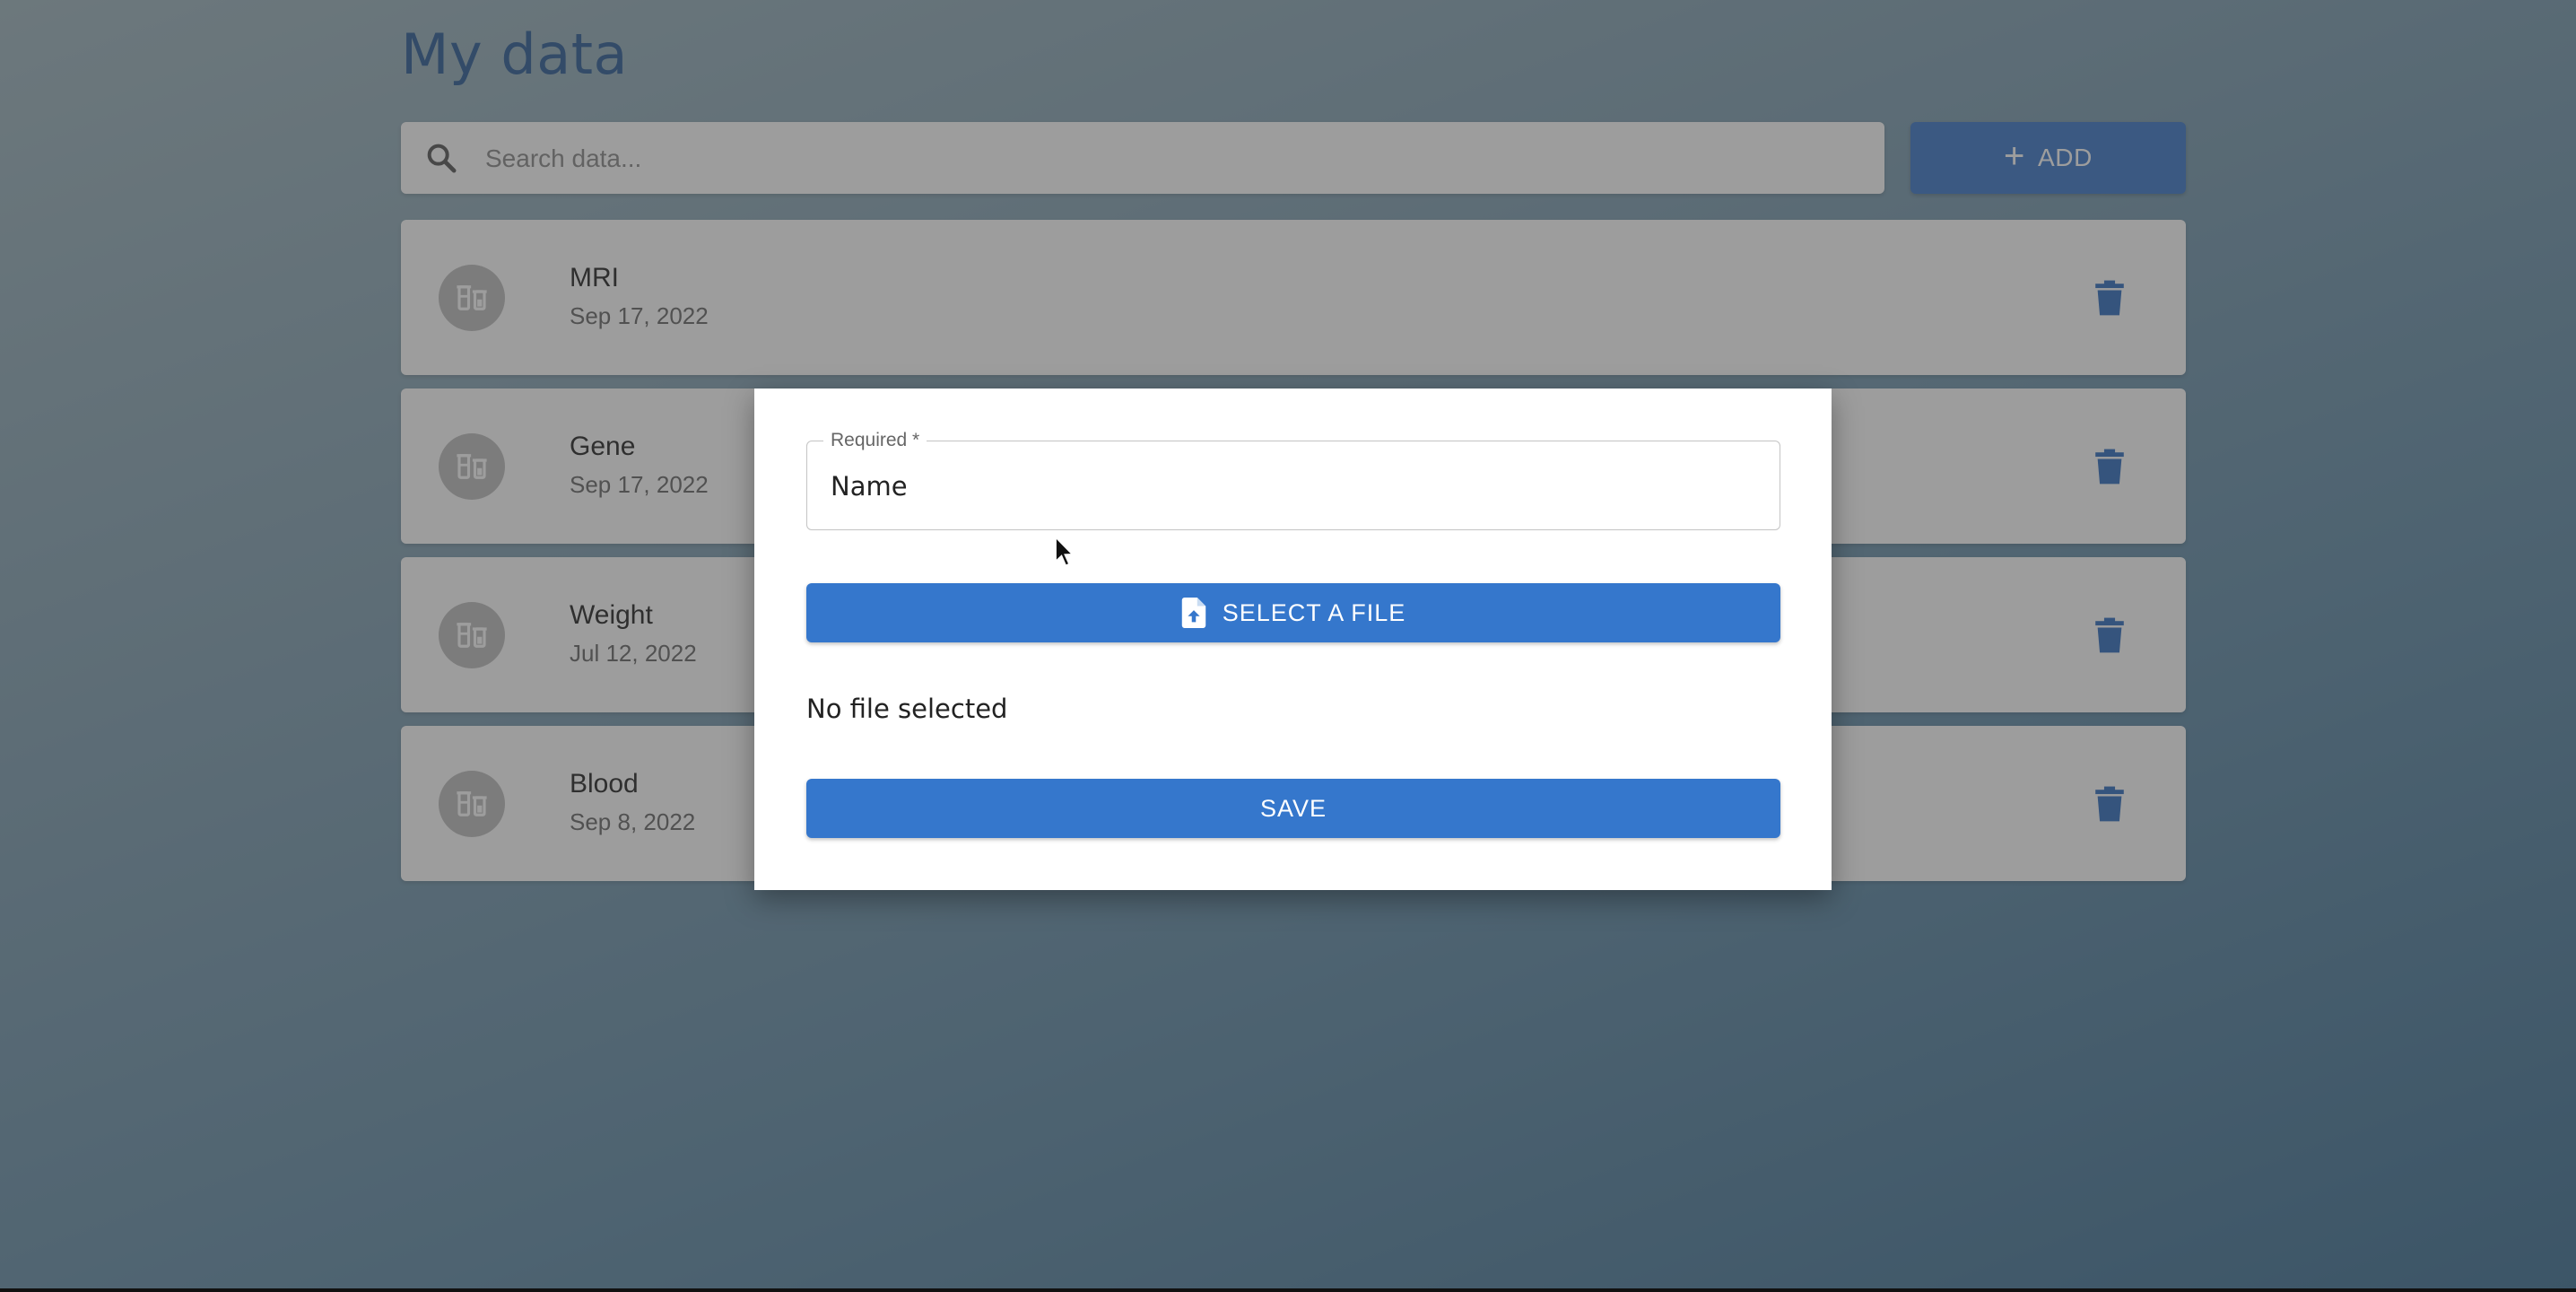 The width and height of the screenshot is (2576, 1292). I want to click on name-field: Required *, so click(1293, 480).